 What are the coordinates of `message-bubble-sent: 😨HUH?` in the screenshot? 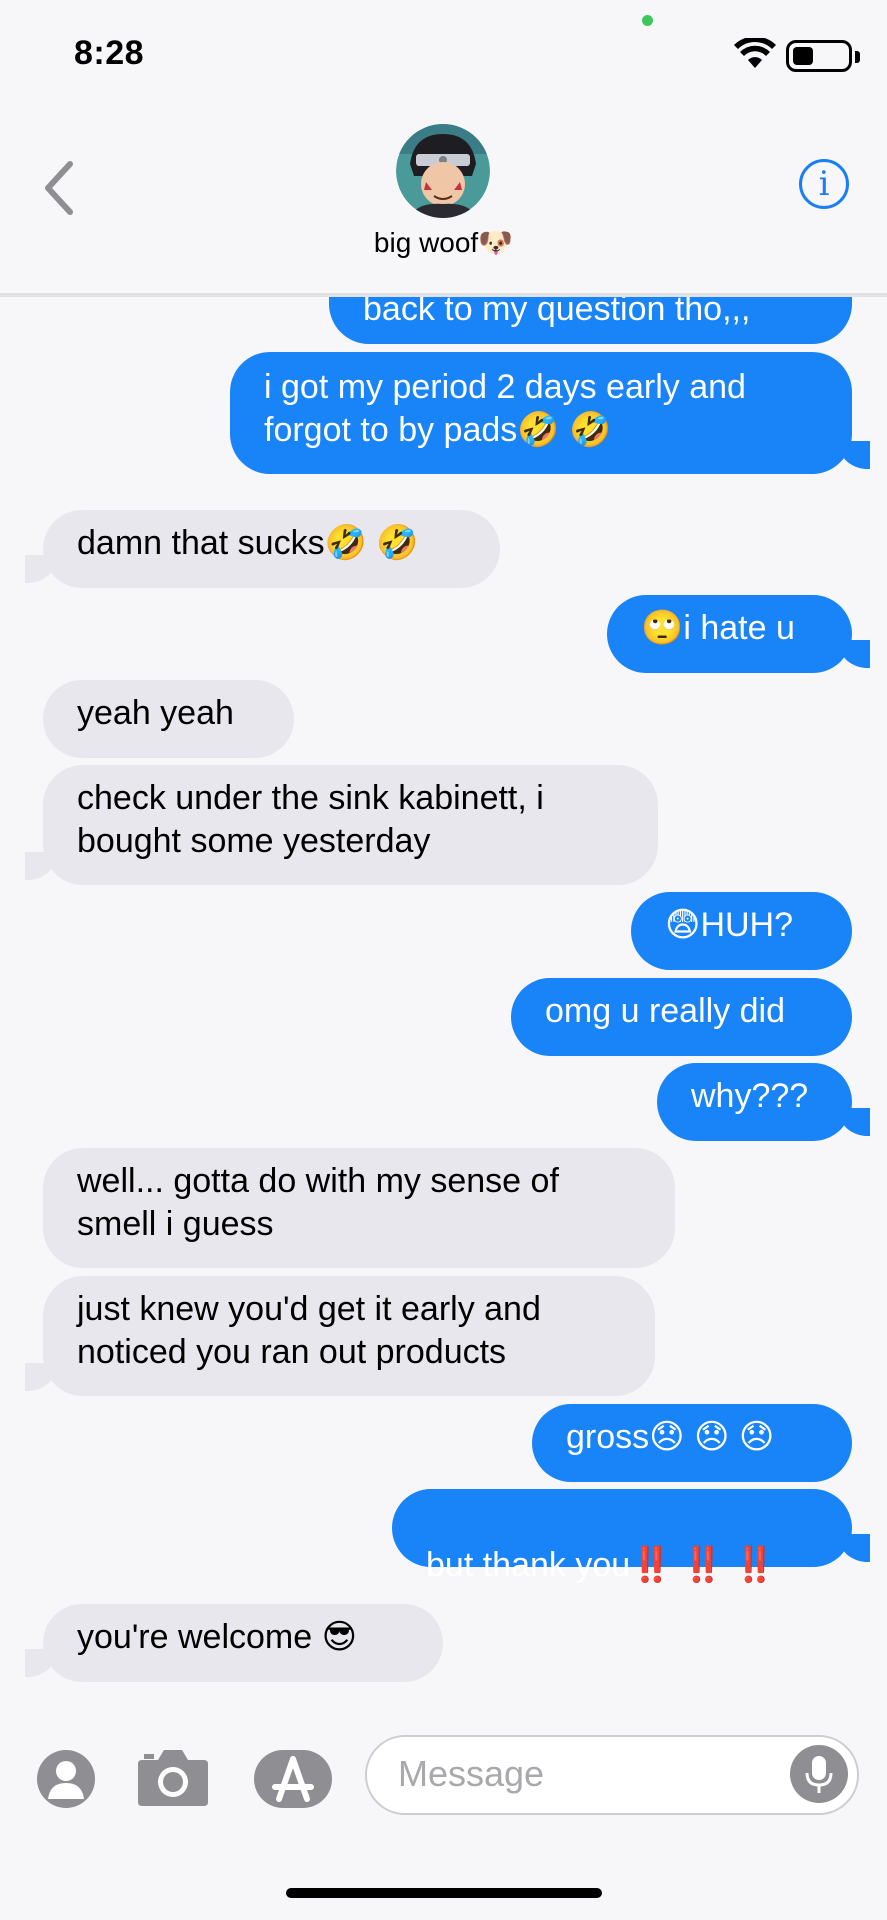 It's located at (741, 931).